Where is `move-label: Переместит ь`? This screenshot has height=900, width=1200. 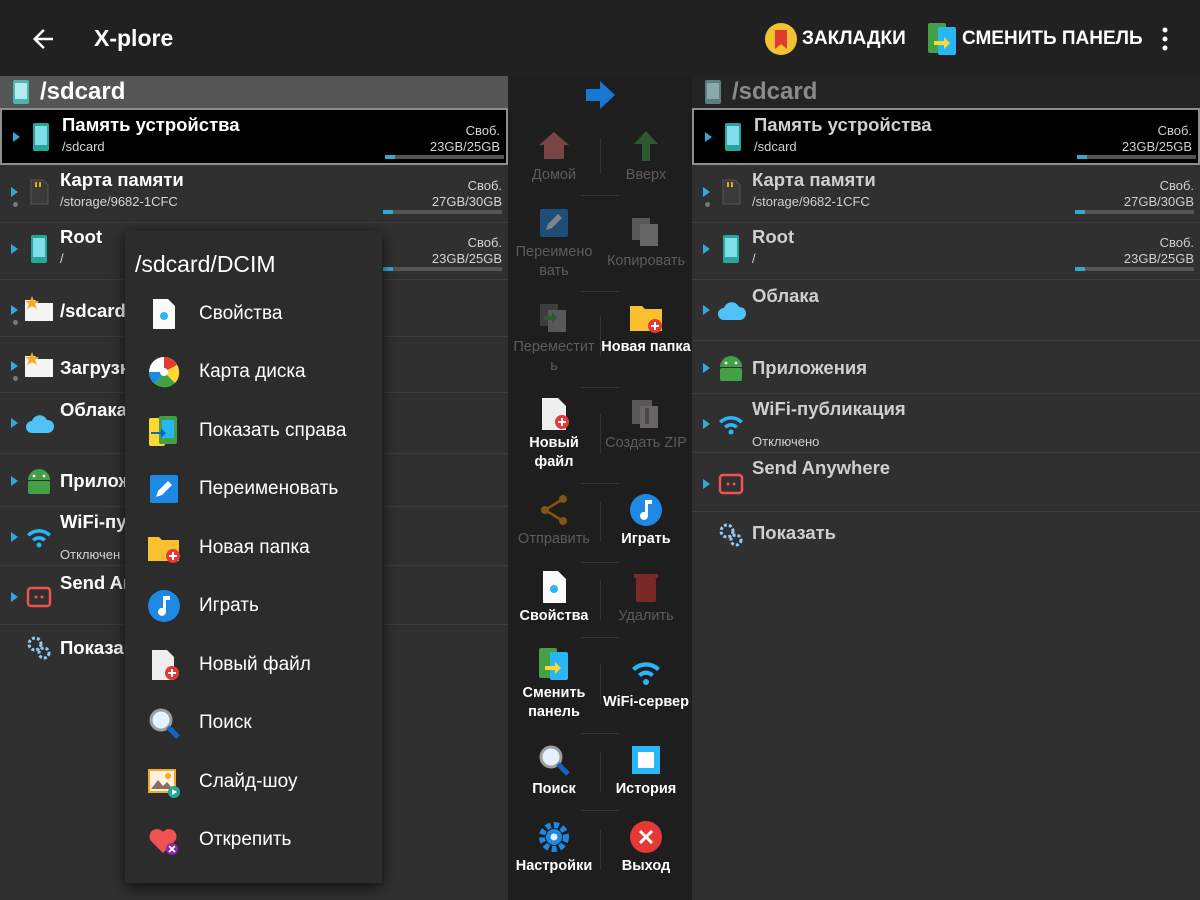 move-label: Переместит ь is located at coordinates (554, 356).